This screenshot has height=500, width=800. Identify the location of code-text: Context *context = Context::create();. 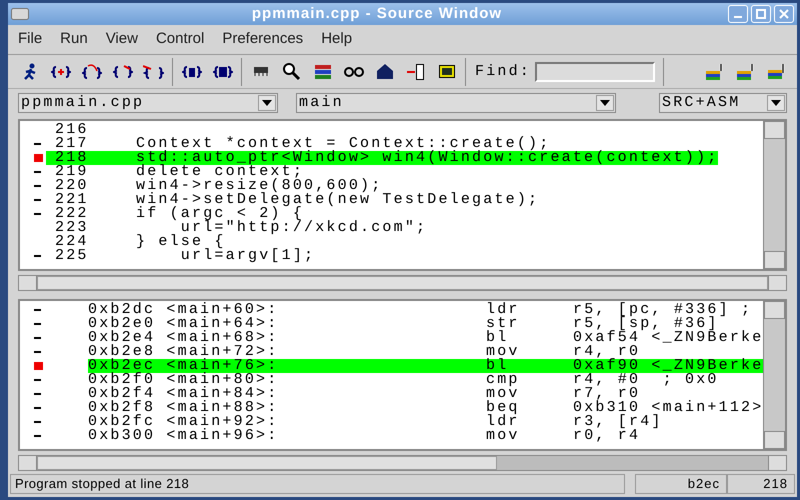
(343, 144).